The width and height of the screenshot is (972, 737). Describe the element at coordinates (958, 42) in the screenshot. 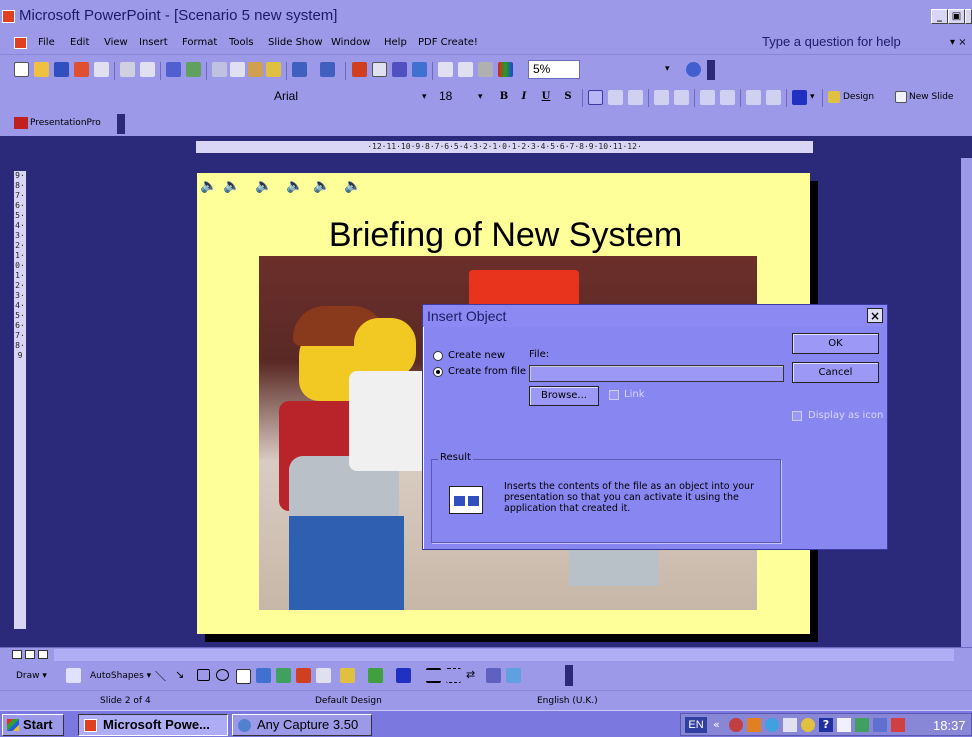

I see `help-dropdown-arrow: ▾ ×` at that location.